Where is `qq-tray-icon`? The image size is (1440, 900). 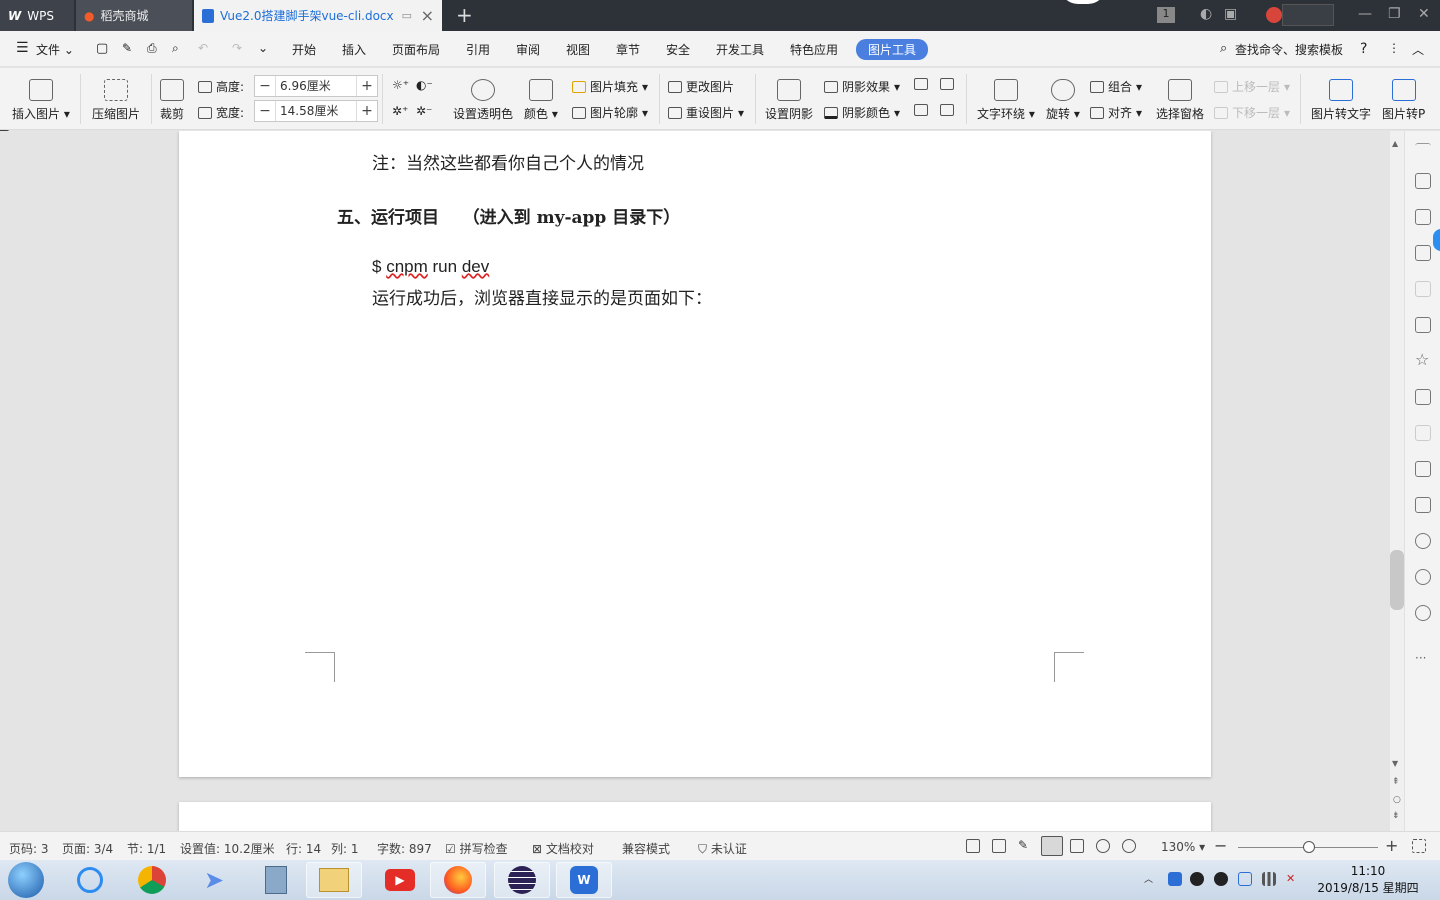
qq-tray-icon is located at coordinates (1197, 879).